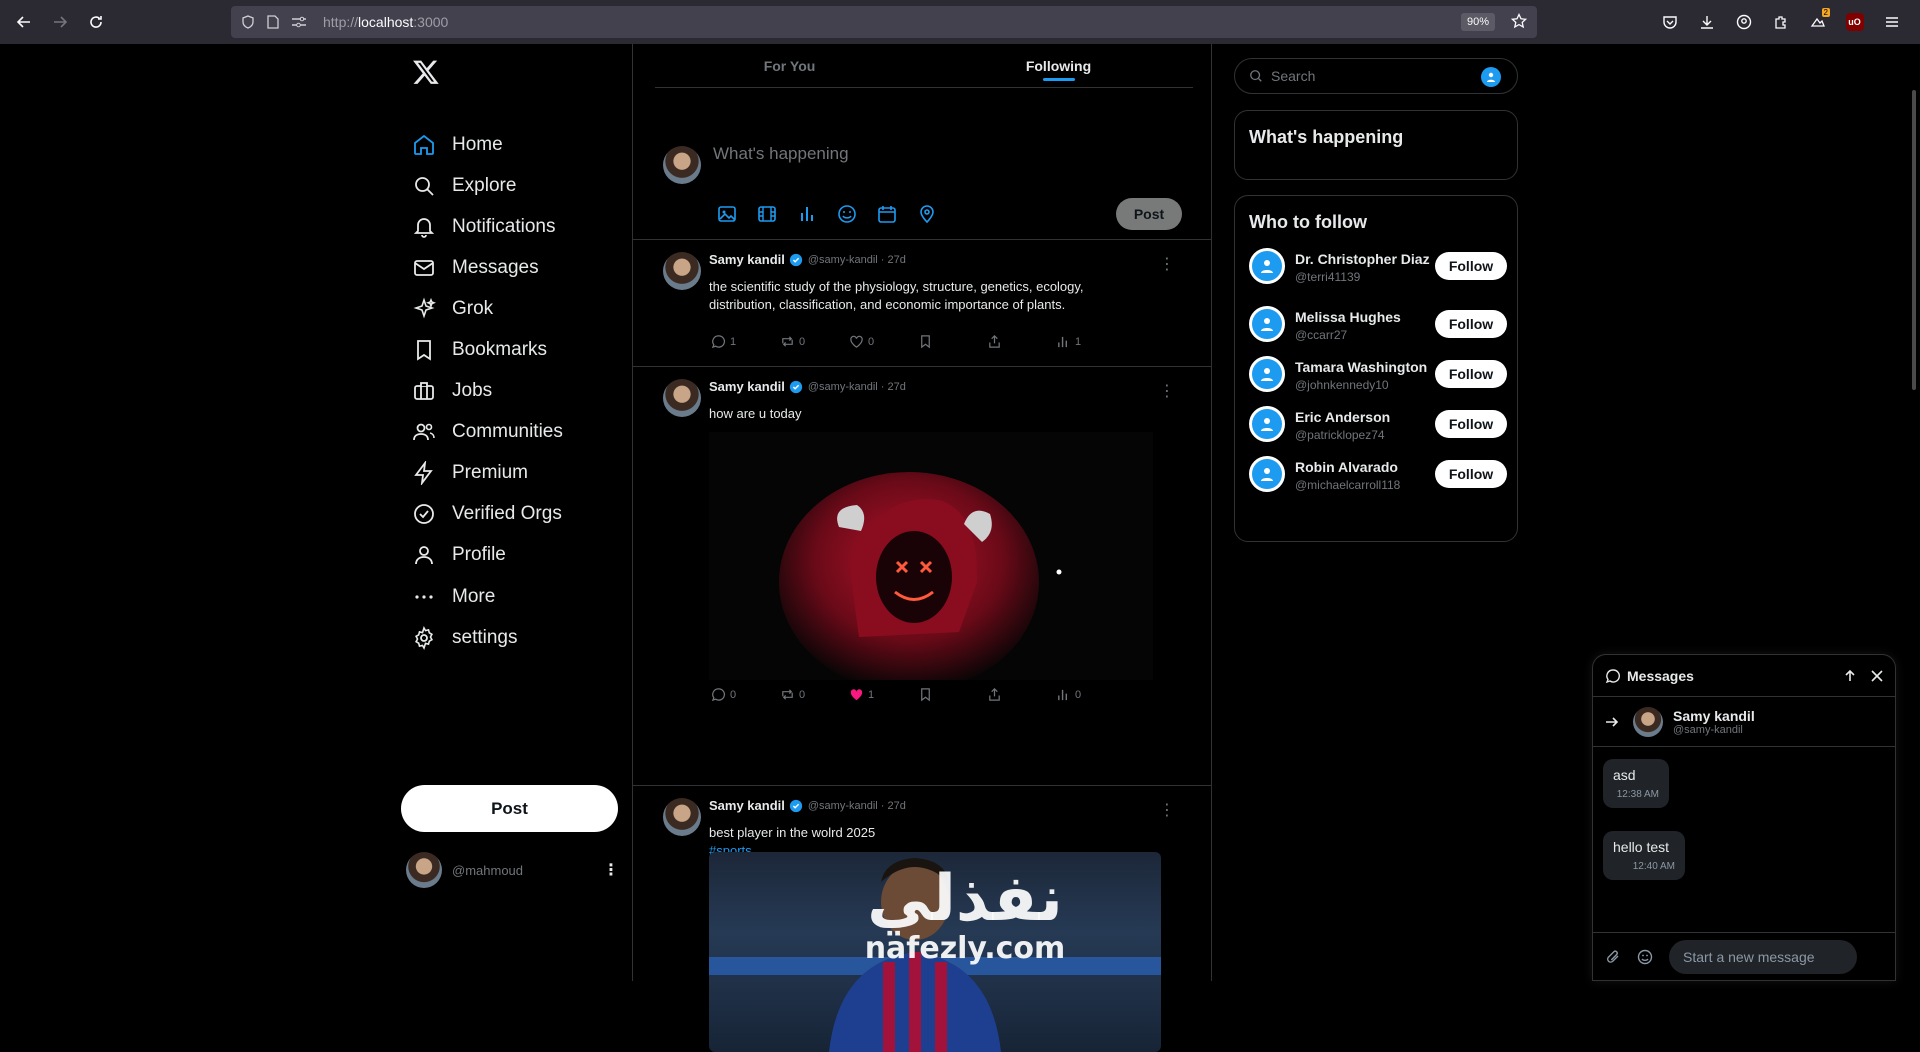 Image resolution: width=1920 pixels, height=1052 pixels. I want to click on tab-for-you: For You, so click(789, 65).